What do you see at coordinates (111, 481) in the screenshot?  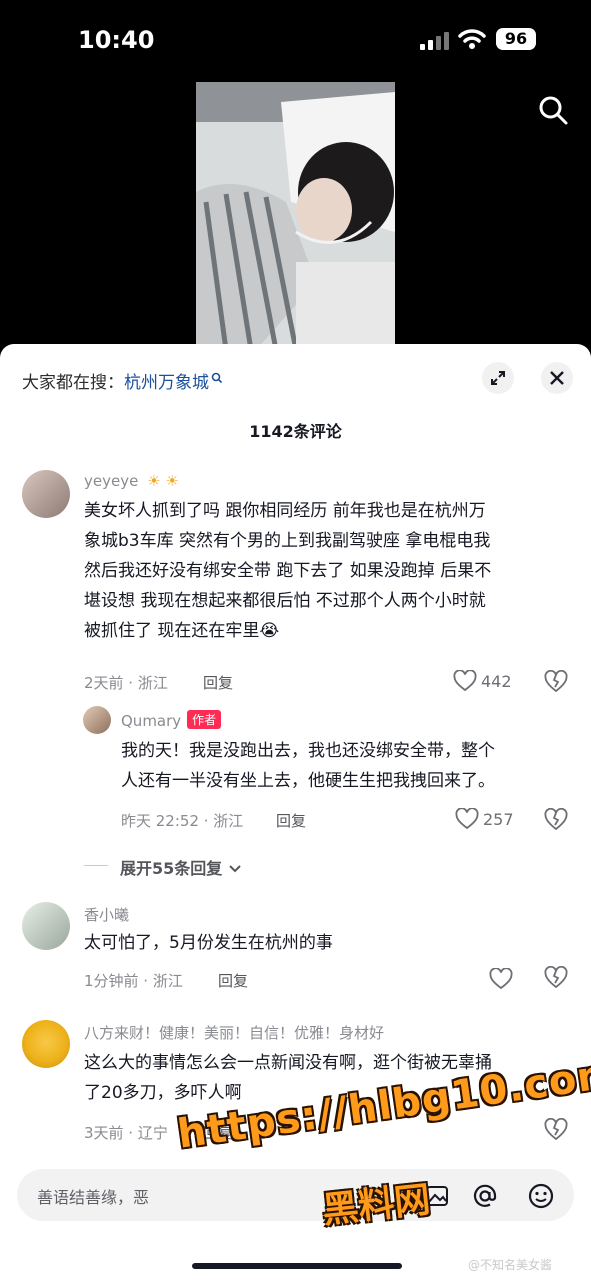 I see `username-text: yeyeye` at bounding box center [111, 481].